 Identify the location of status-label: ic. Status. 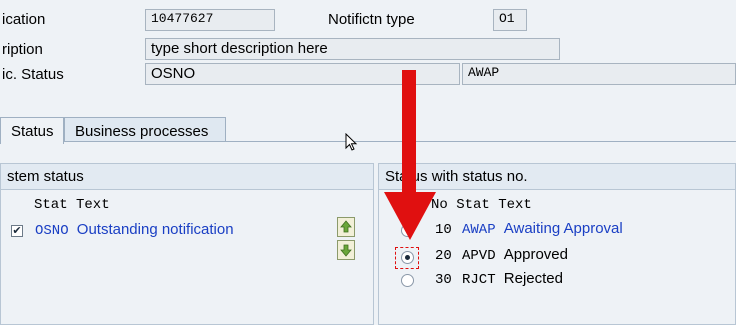
(33, 74).